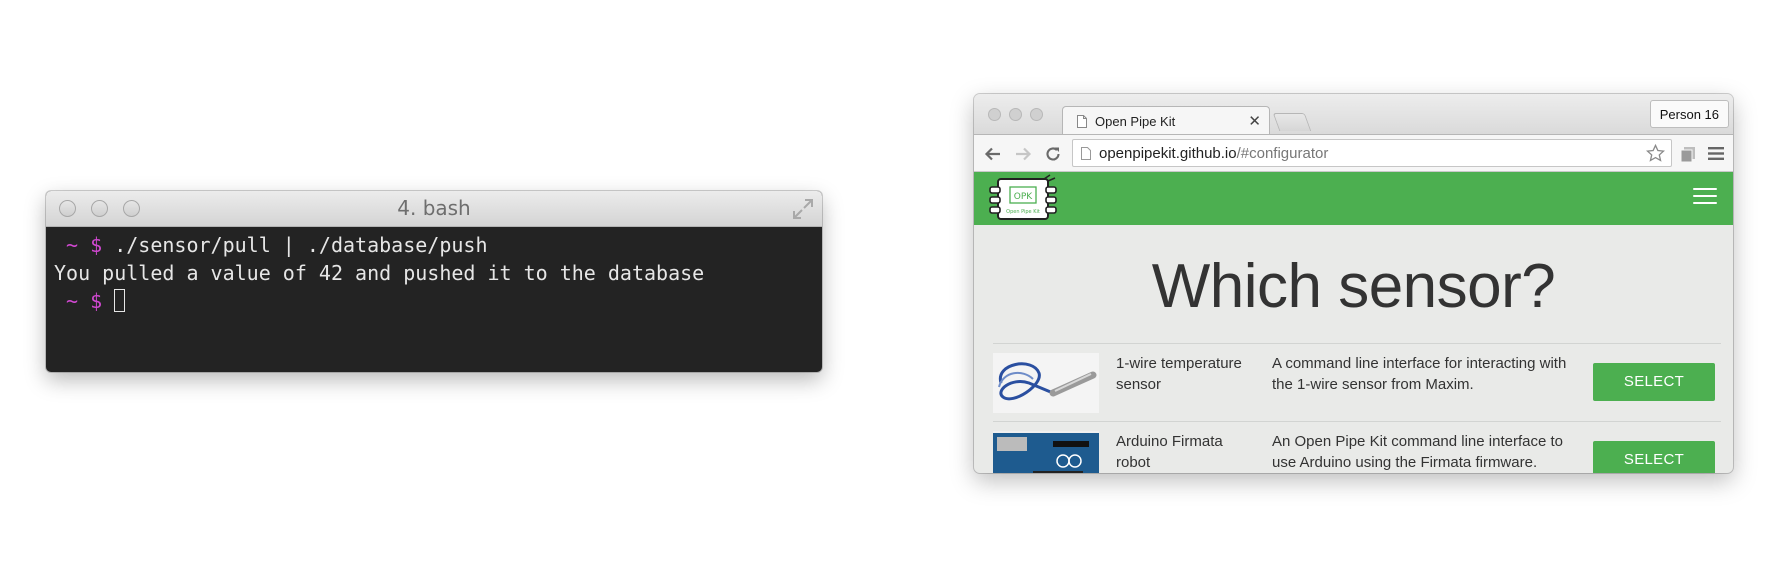 The width and height of the screenshot is (1784, 572). I want to click on minimize-window-button, so click(1015, 114).